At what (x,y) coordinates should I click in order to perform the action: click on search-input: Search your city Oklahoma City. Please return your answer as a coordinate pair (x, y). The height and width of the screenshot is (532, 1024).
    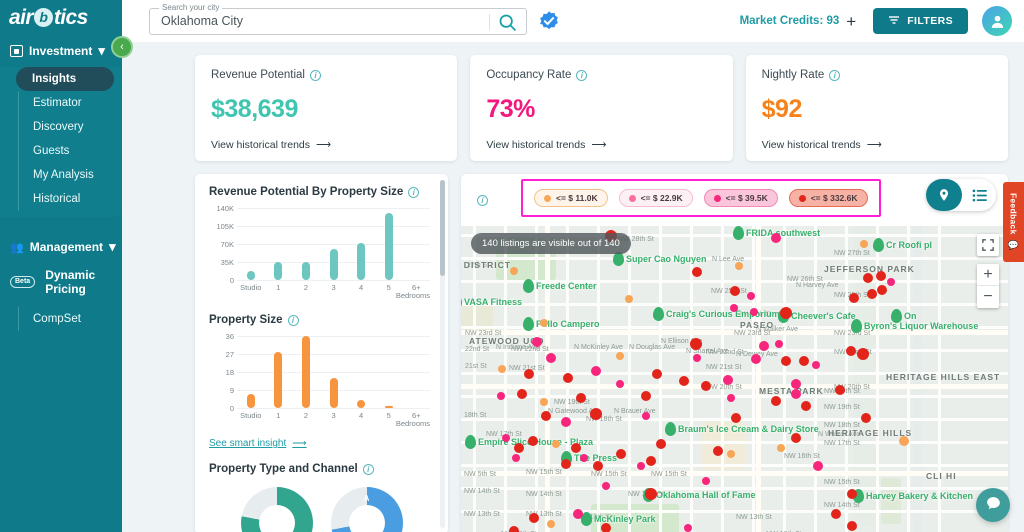
    Looking at the image, I should click on (338, 18).